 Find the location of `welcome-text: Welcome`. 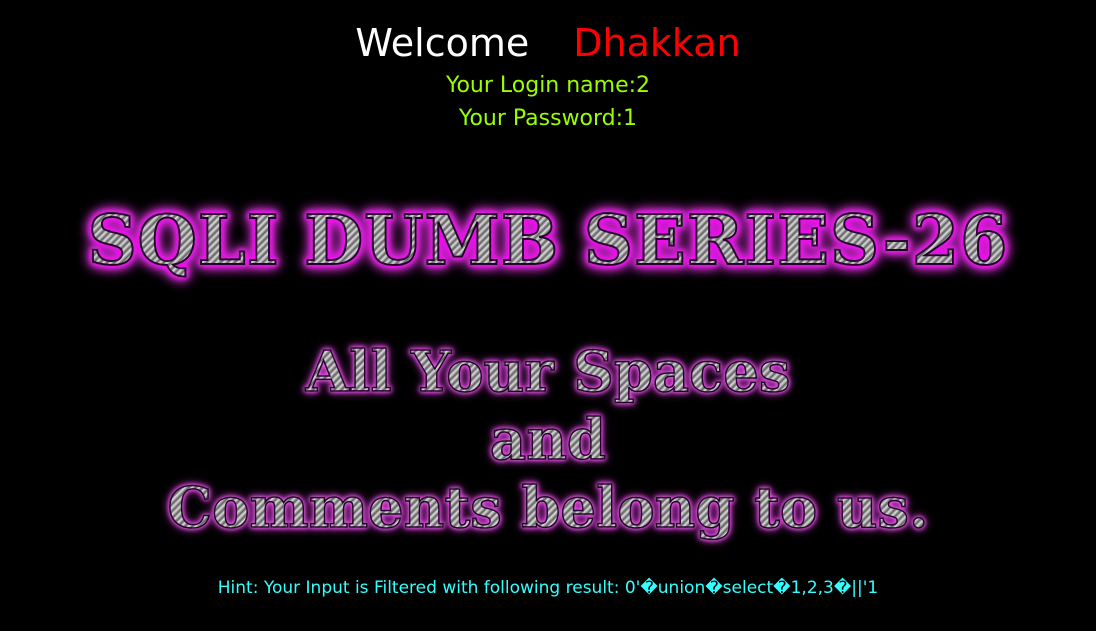

welcome-text: Welcome is located at coordinates (442, 43).